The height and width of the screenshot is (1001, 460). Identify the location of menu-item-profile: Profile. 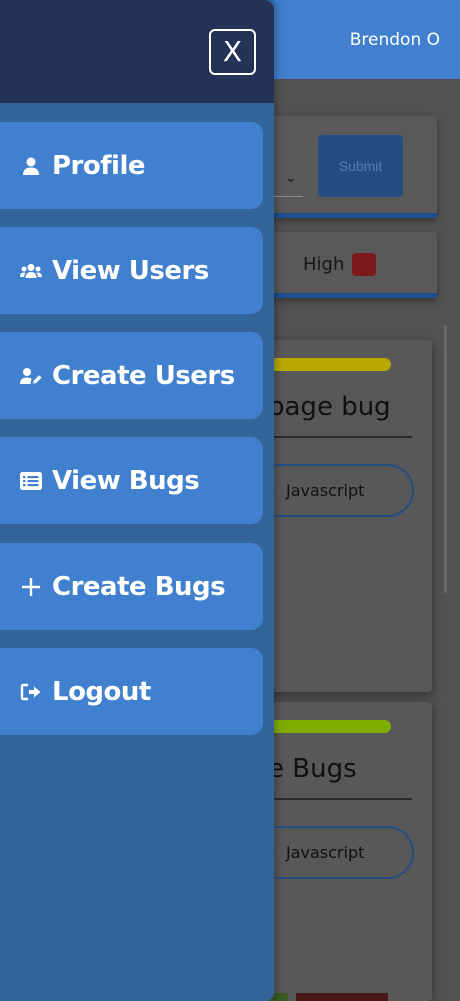
(131, 165).